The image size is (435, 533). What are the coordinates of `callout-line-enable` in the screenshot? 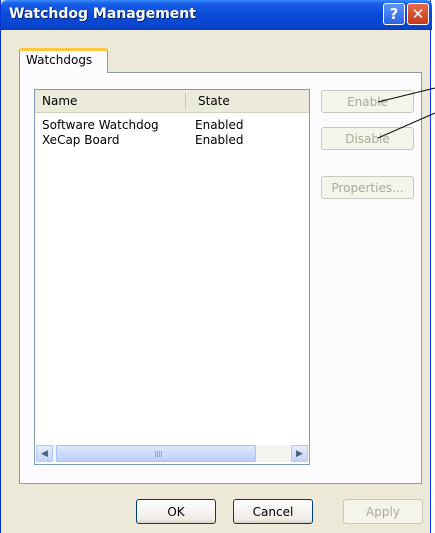 It's located at (406, 95).